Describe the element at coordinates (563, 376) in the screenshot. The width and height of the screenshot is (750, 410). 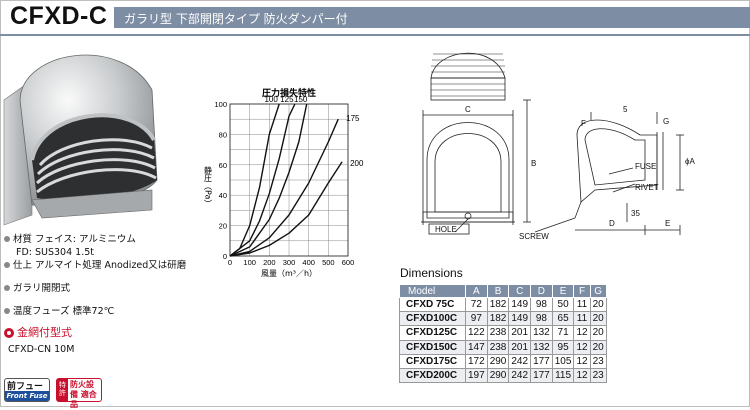
I see `value-cell: 115` at that location.